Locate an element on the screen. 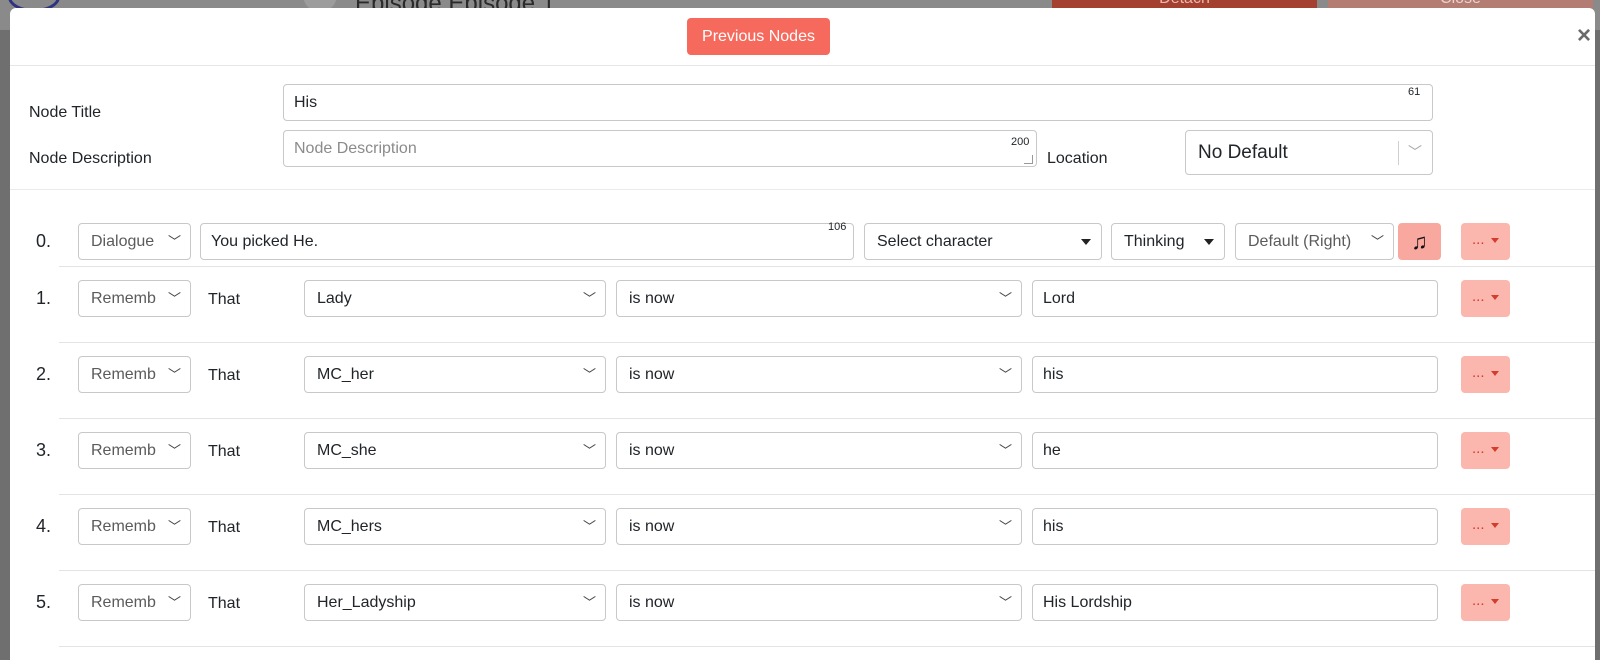 This screenshot has height=660, width=1600. variable-select: Her_Ladyship ﹀ is located at coordinates (455, 602).